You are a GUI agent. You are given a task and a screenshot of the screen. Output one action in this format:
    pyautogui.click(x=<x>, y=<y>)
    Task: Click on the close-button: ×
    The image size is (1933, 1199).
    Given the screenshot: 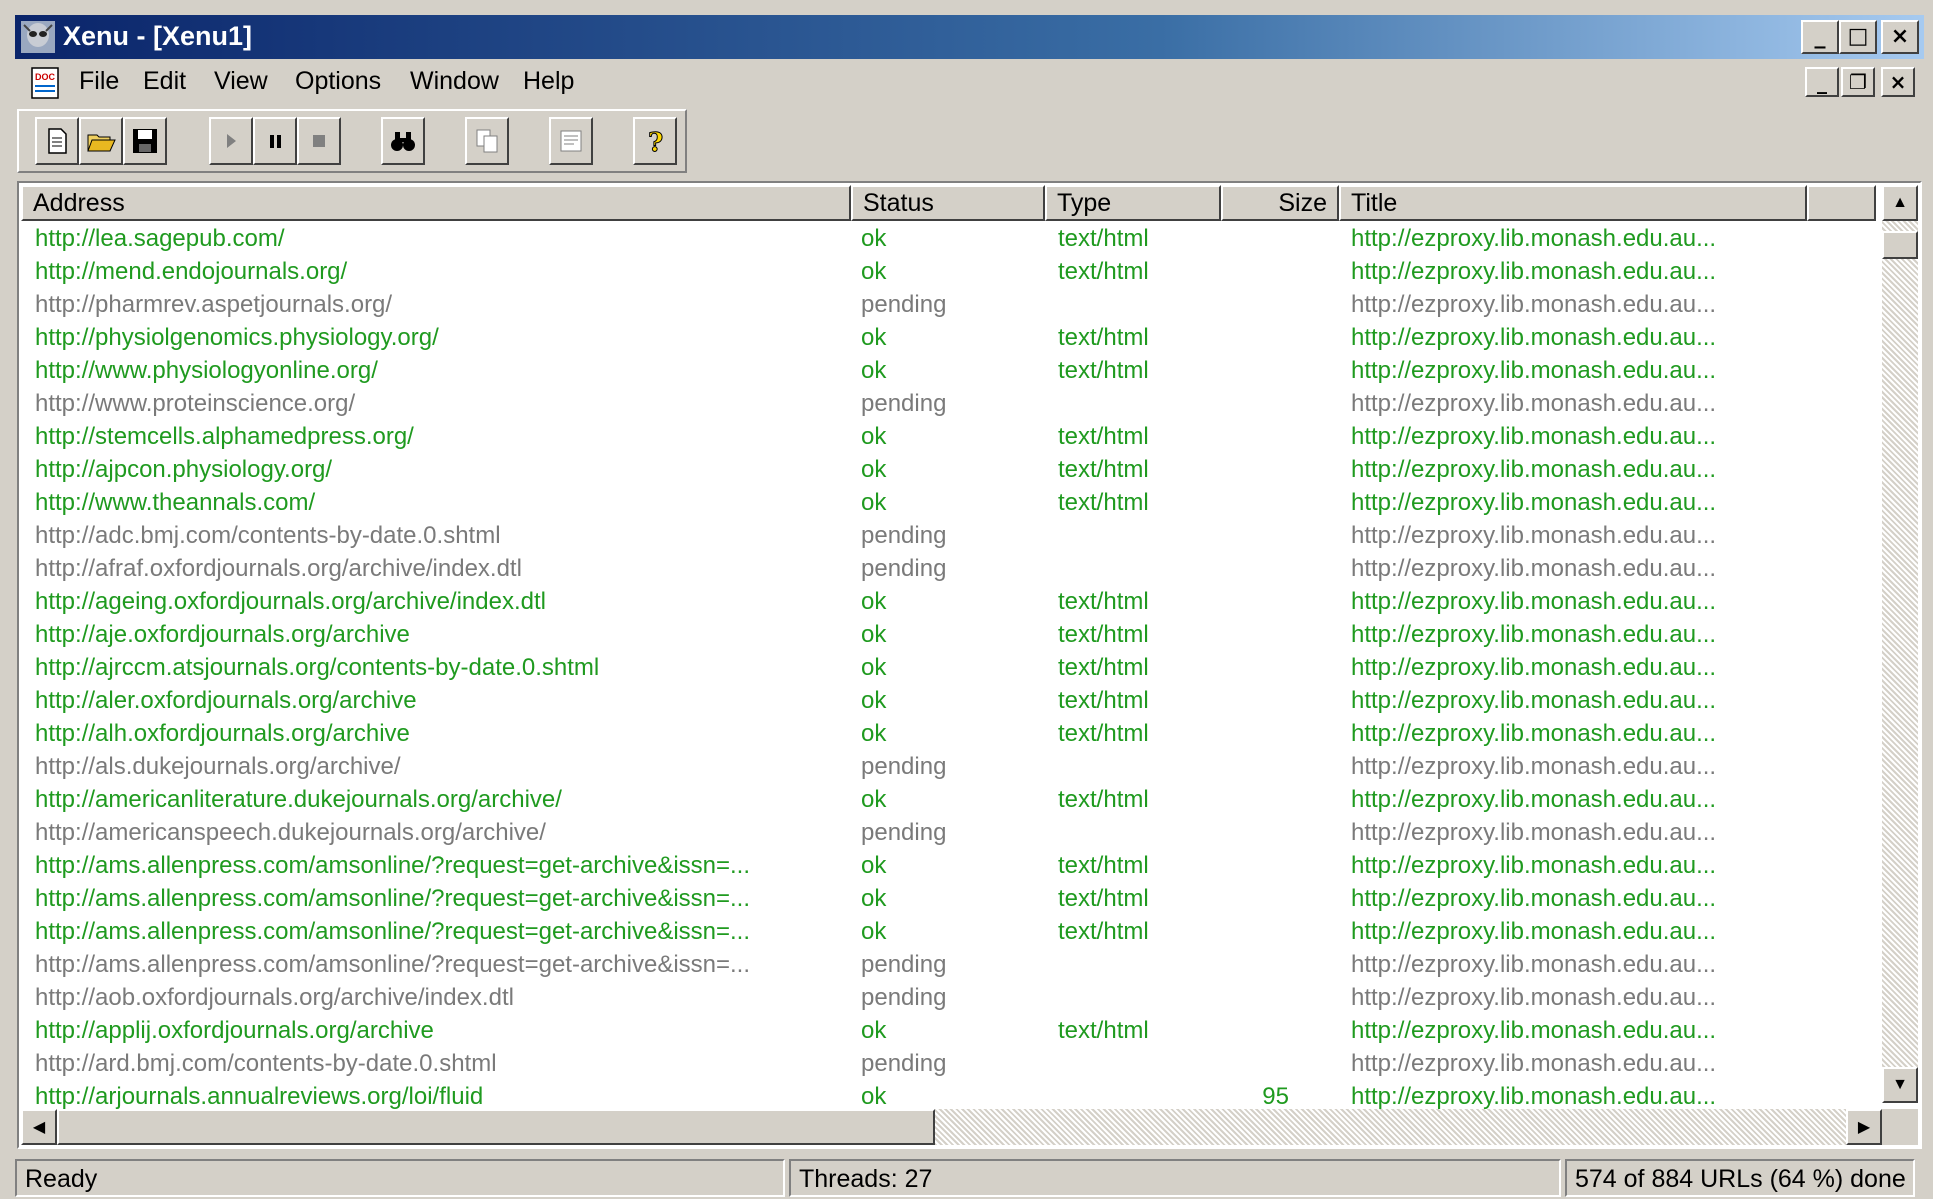 What is the action you would take?
    pyautogui.click(x=1900, y=37)
    